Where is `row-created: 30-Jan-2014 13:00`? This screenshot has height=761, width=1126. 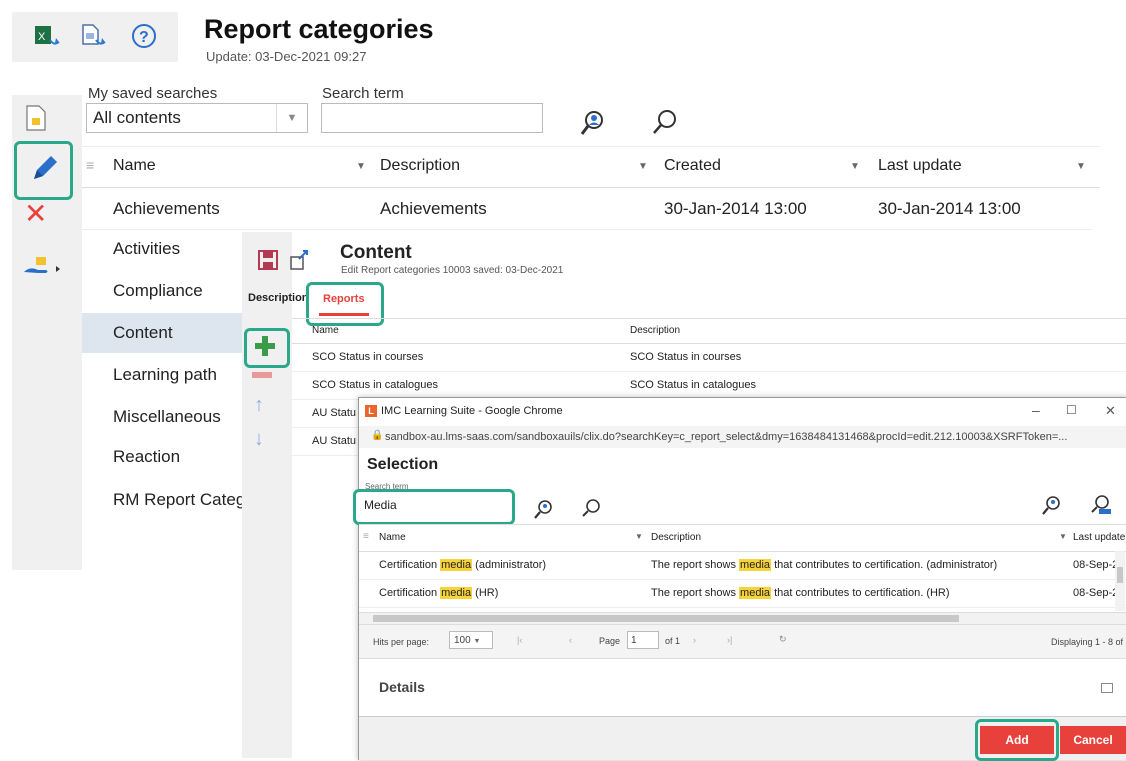 row-created: 30-Jan-2014 13:00 is located at coordinates (735, 208).